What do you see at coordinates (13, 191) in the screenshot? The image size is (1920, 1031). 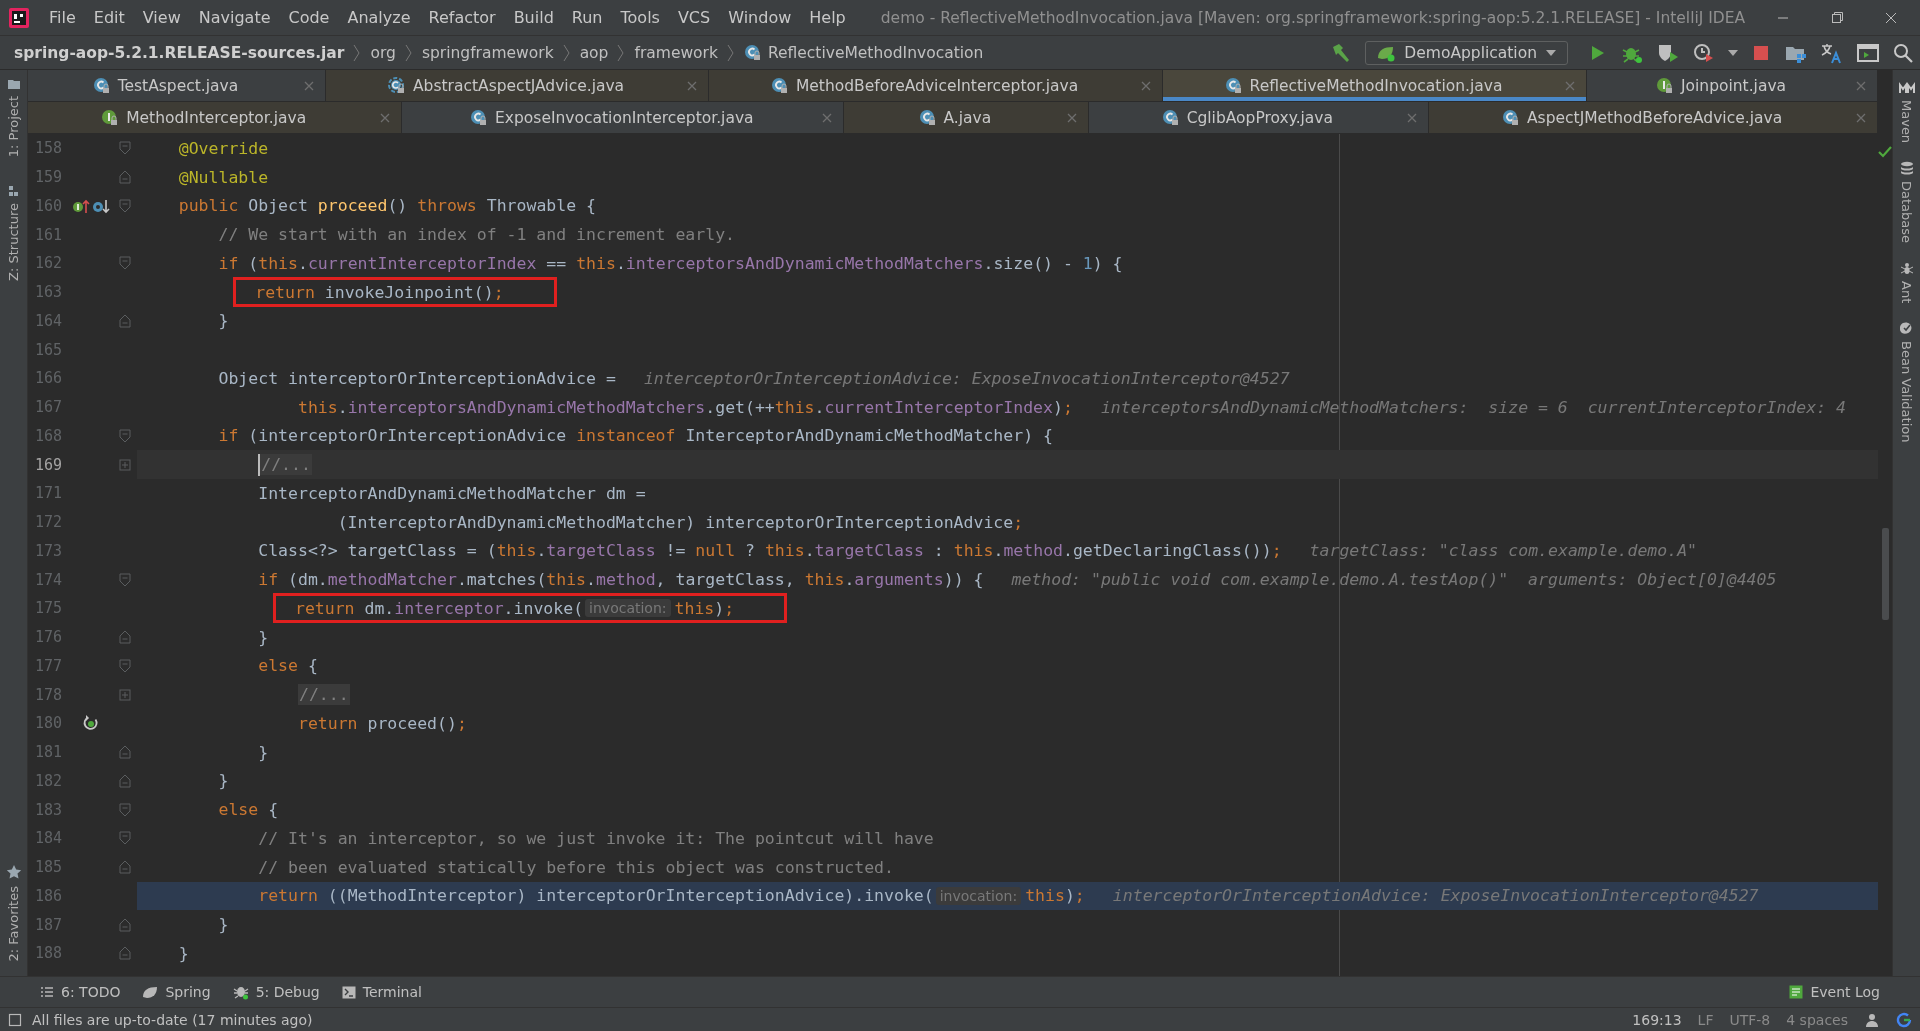 I see `structure-icon` at bounding box center [13, 191].